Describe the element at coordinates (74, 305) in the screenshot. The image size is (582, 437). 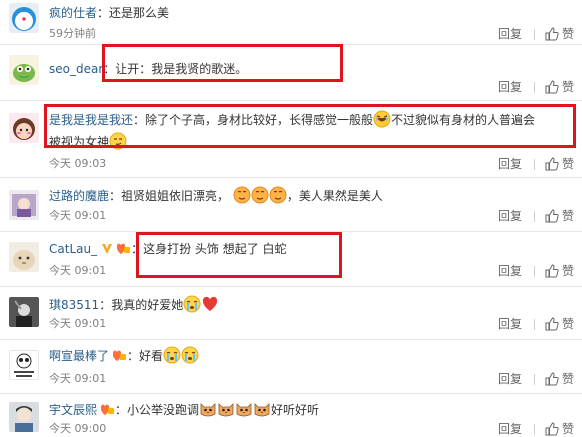
I see `username: 琪83511` at that location.